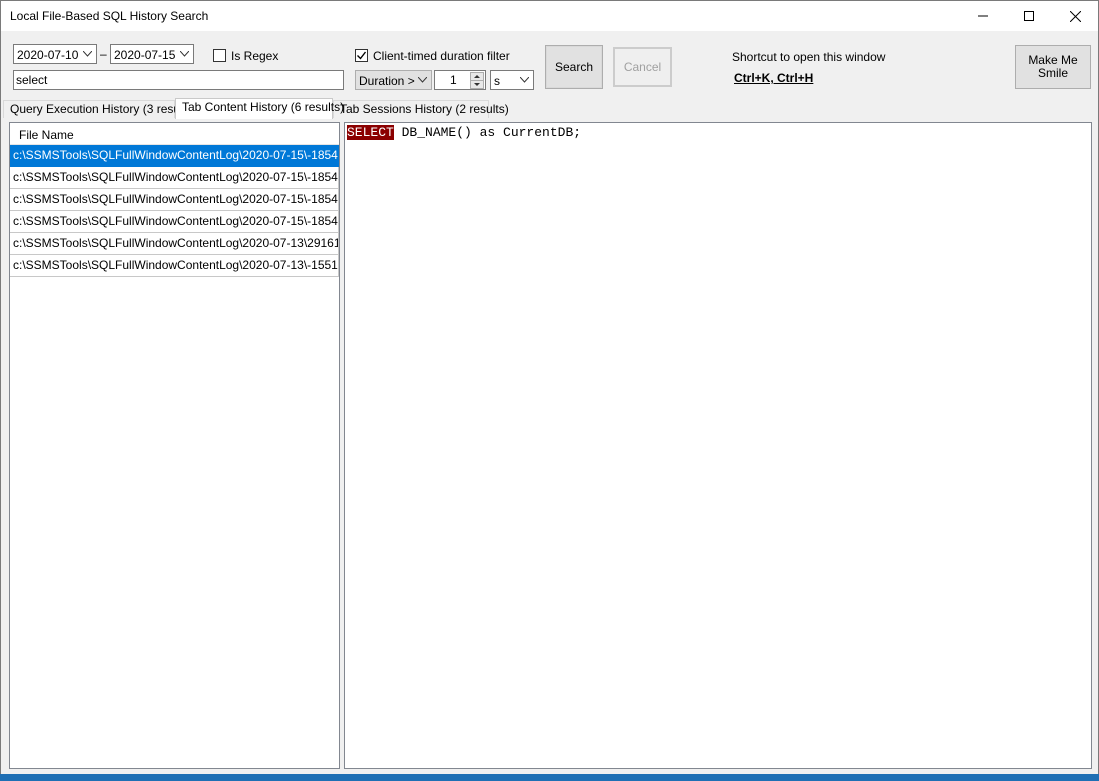 This screenshot has width=1099, height=781. Describe the element at coordinates (460, 80) in the screenshot. I see `duration-value-stepper: 1` at that location.